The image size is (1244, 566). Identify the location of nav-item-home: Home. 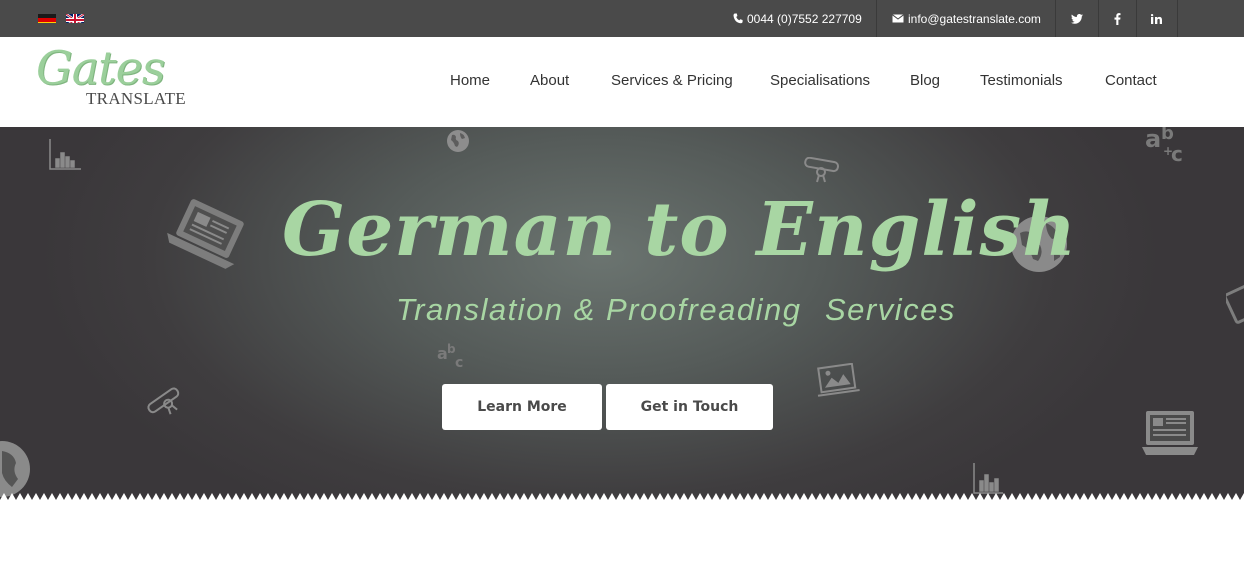
(470, 80).